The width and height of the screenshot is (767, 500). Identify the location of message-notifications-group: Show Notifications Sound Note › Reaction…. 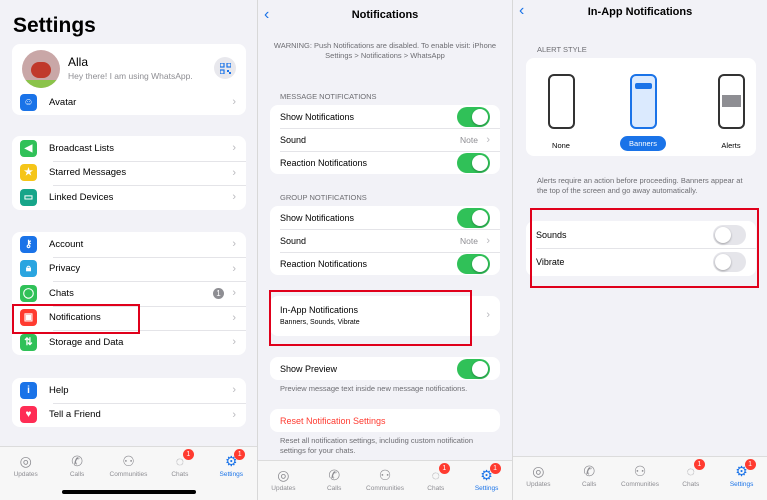
(385, 139).